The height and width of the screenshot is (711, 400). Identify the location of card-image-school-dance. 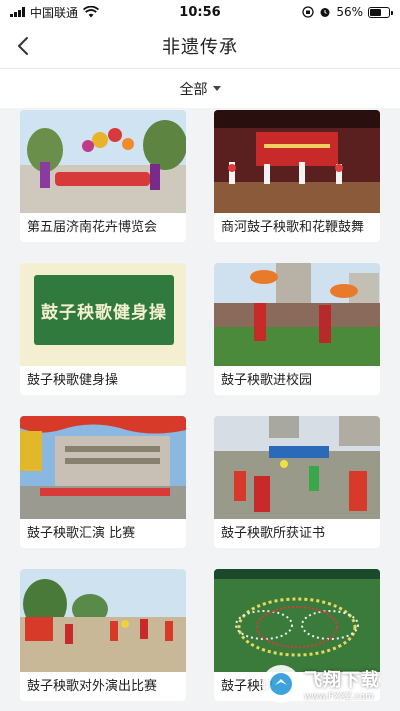
(297, 314).